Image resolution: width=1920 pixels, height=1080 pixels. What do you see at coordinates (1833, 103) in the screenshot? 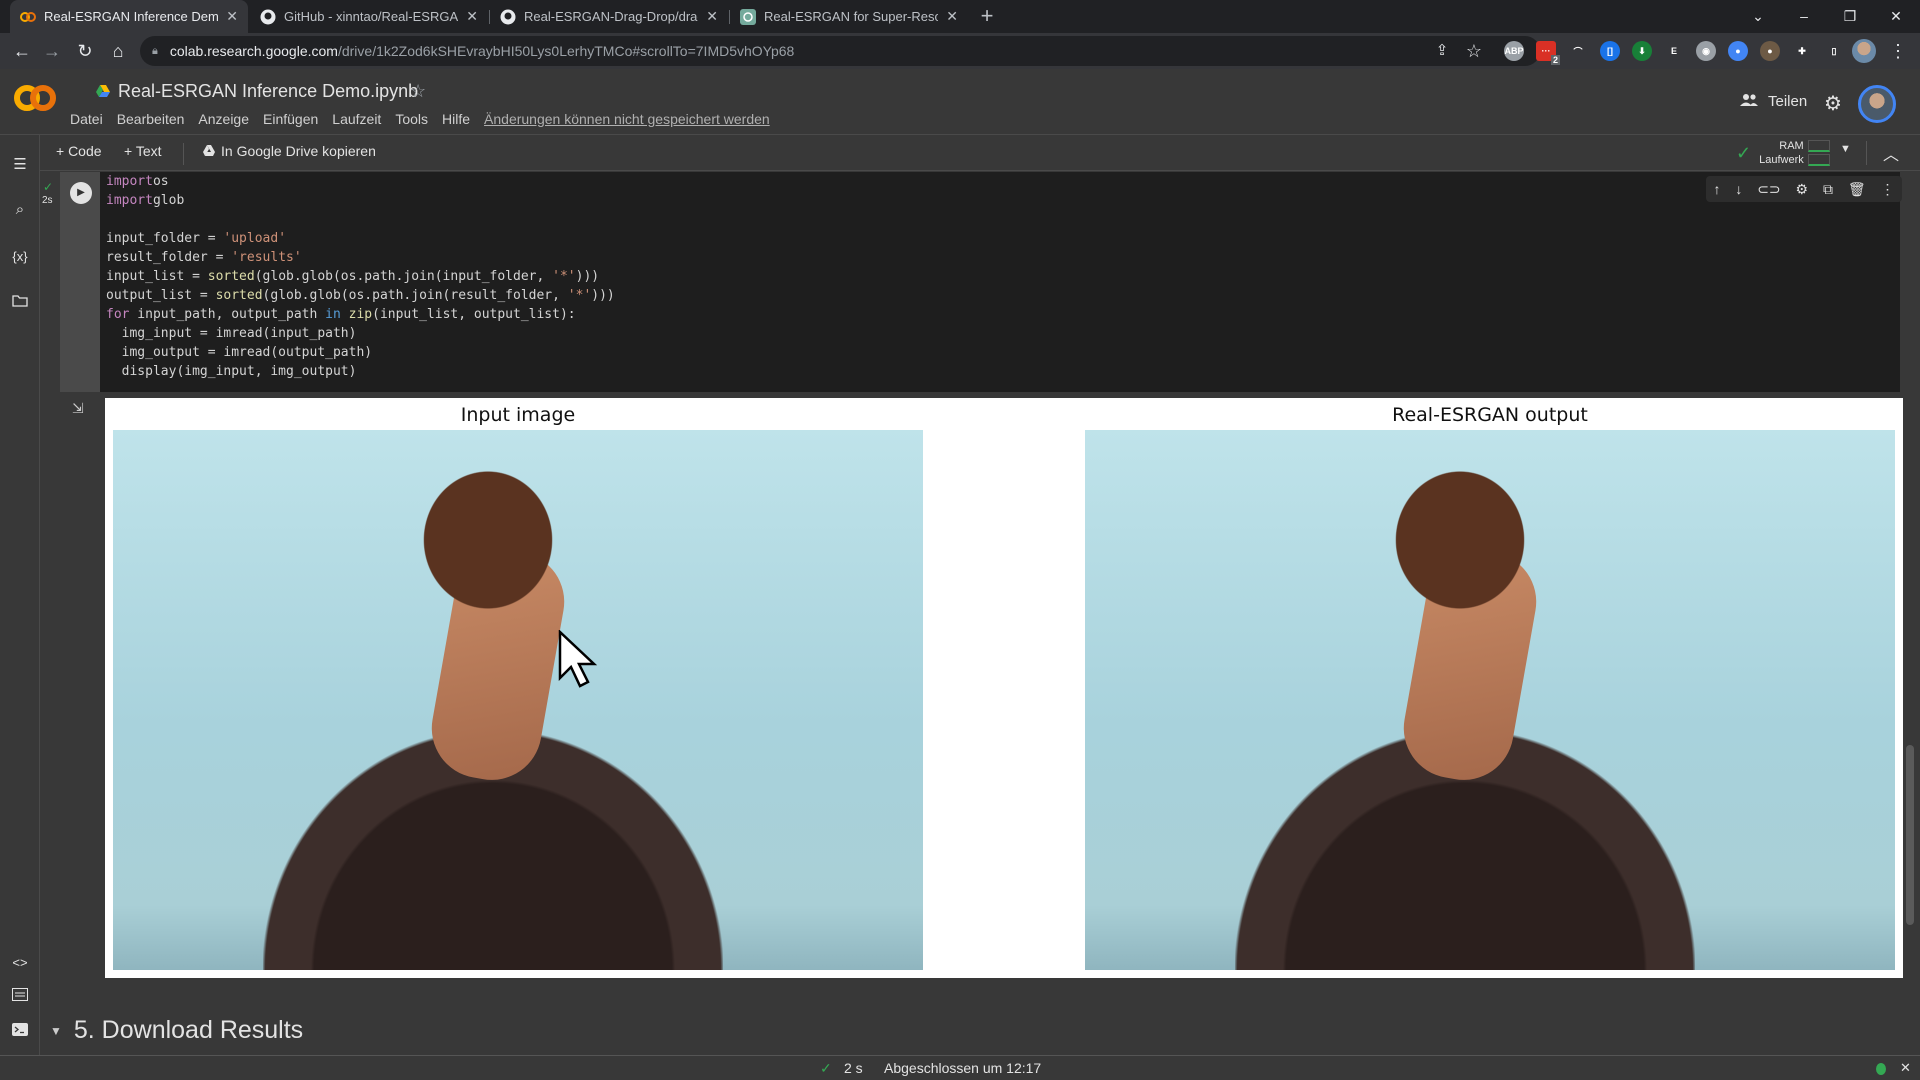
I see `settings-gear-icon: ⚙` at bounding box center [1833, 103].